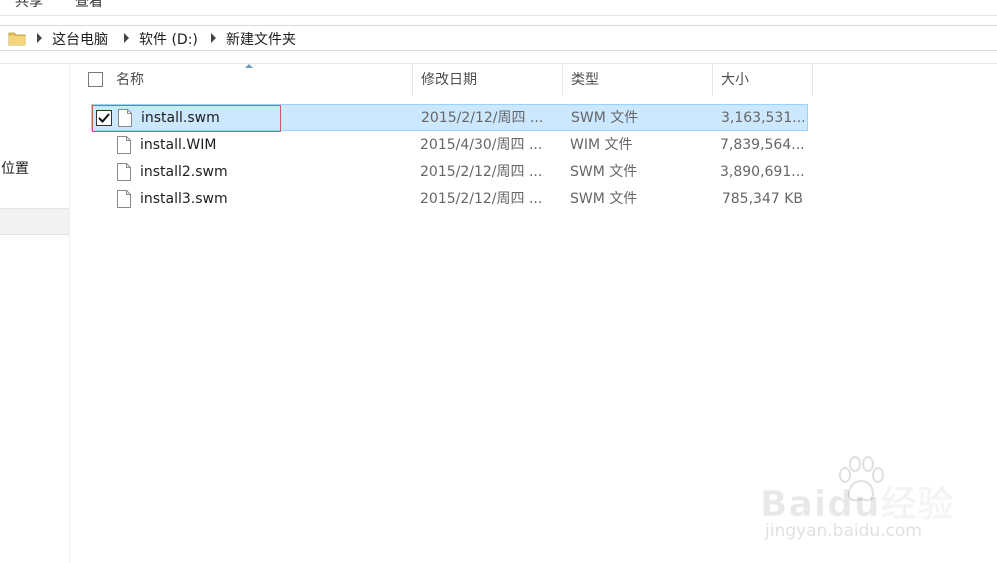  Describe the element at coordinates (17, 39) in the screenshot. I see `folder-icon` at that location.